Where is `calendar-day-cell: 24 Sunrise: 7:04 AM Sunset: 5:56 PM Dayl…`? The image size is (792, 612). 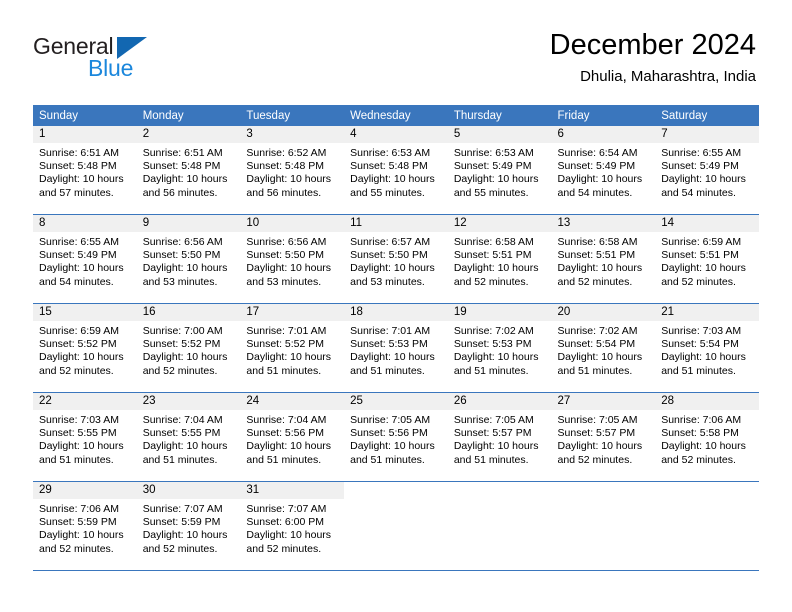
calendar-day-cell: 24 Sunrise: 7:04 AM Sunset: 5:56 PM Dayl… is located at coordinates (292, 437).